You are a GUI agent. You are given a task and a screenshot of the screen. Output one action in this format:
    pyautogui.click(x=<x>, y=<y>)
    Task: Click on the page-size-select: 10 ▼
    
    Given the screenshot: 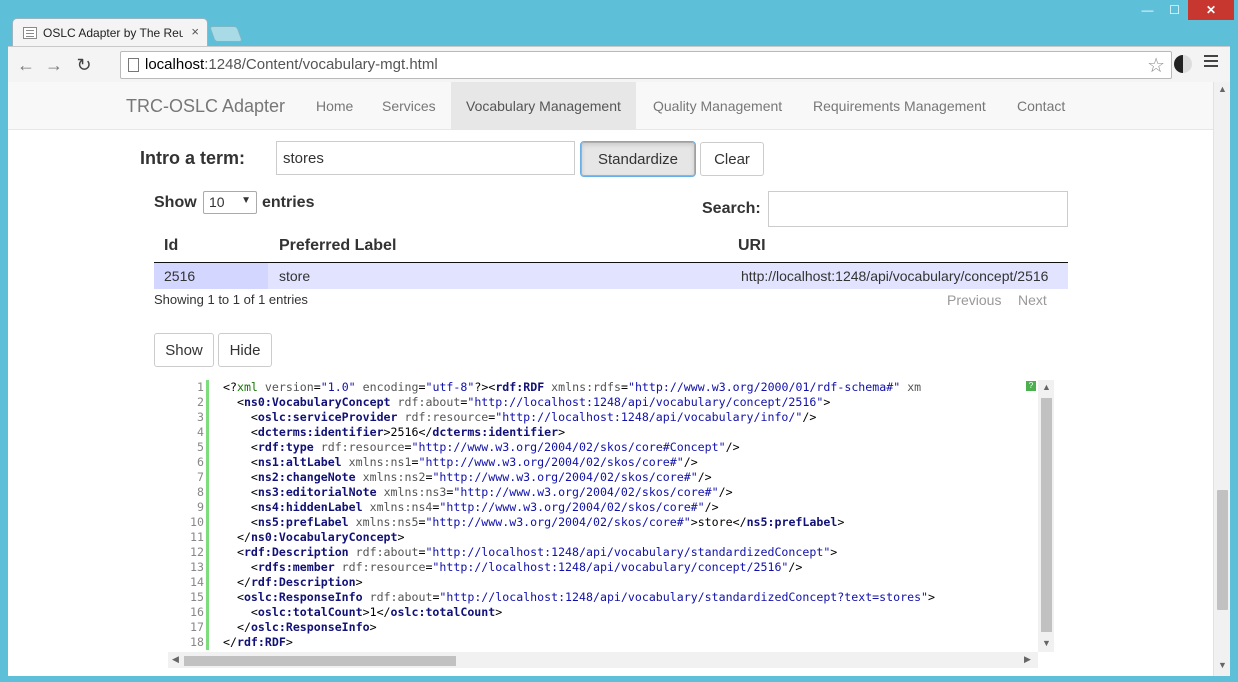 What is the action you would take?
    pyautogui.click(x=230, y=202)
    